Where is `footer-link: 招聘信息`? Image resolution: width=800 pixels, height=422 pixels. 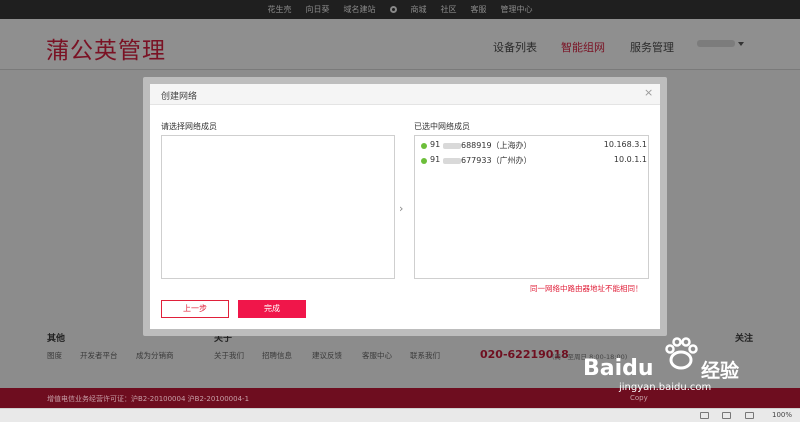
footer-link: 招聘信息 is located at coordinates (277, 355).